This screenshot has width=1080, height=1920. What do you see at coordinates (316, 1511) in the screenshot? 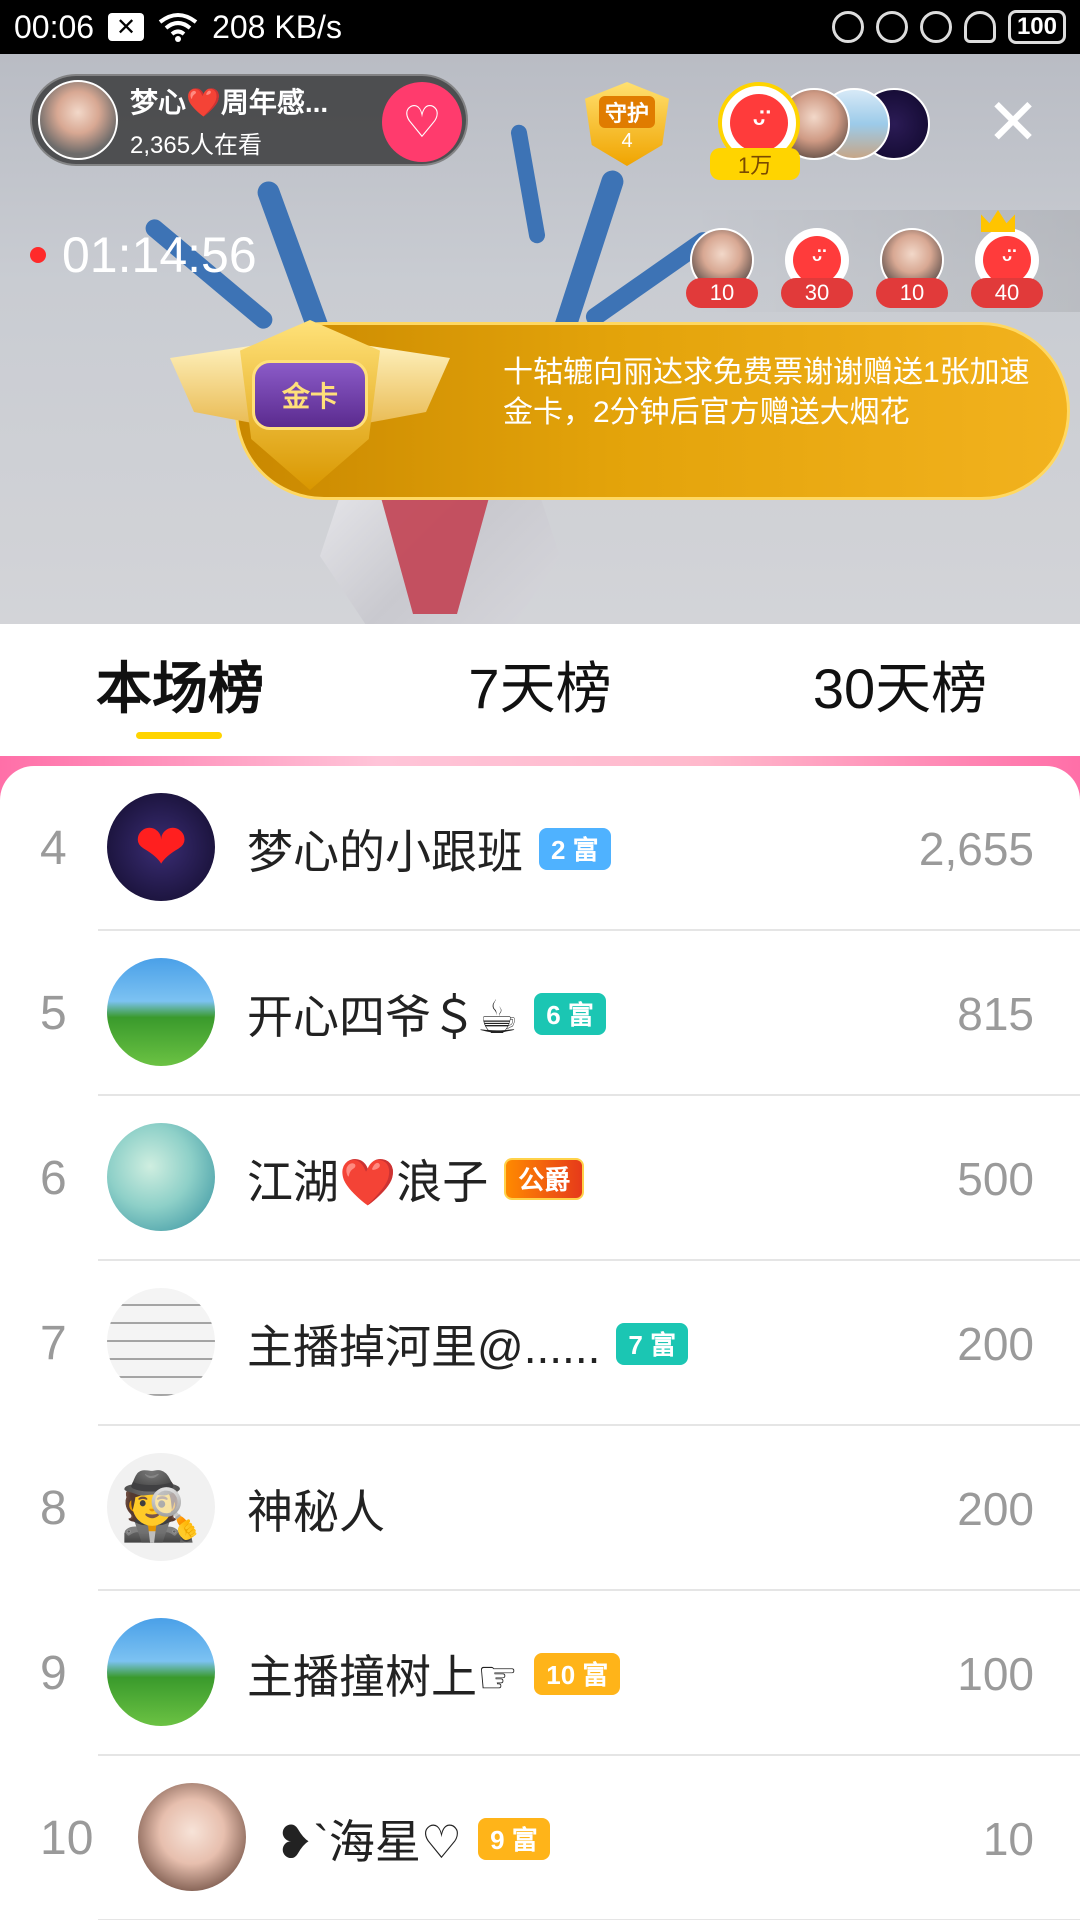
I see `user-name: 神秘人` at bounding box center [316, 1511].